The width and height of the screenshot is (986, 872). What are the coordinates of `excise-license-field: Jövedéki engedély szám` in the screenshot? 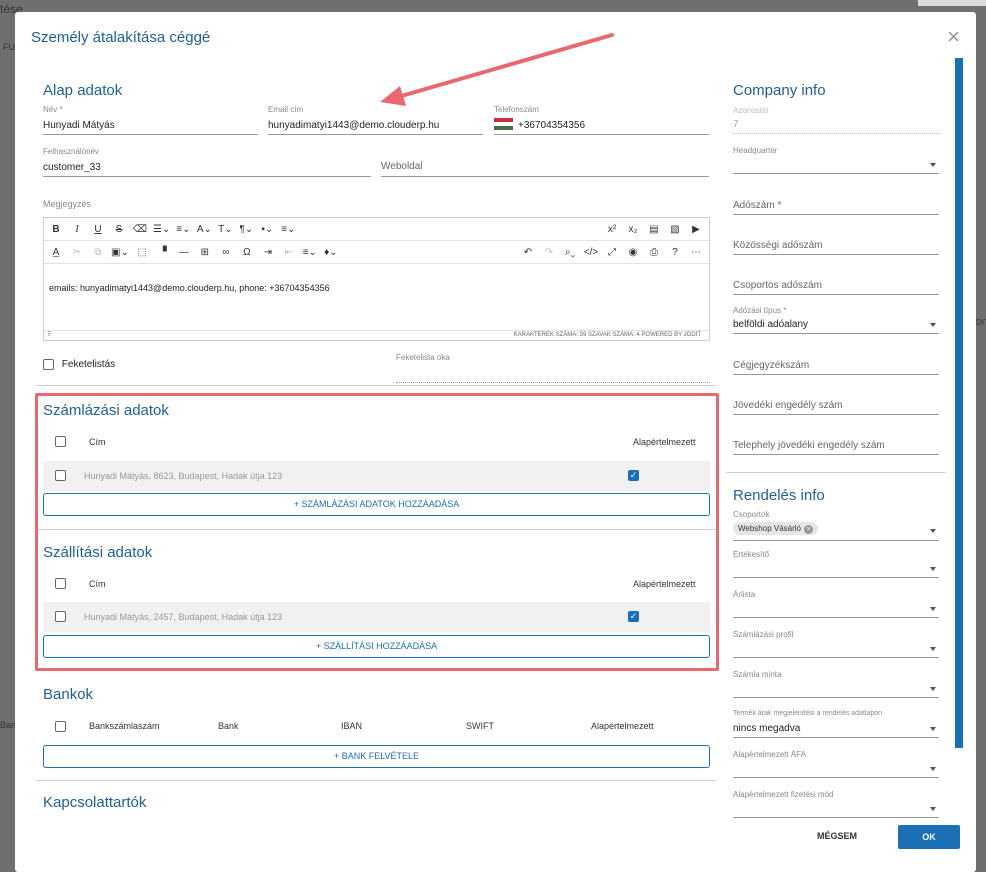 It's located at (836, 406).